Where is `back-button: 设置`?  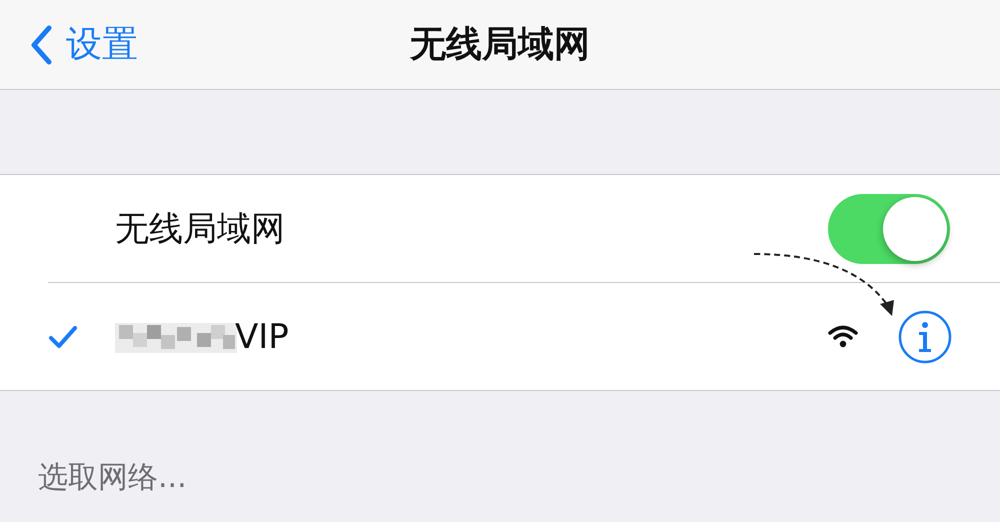 back-button: 设置 is located at coordinates (84, 44).